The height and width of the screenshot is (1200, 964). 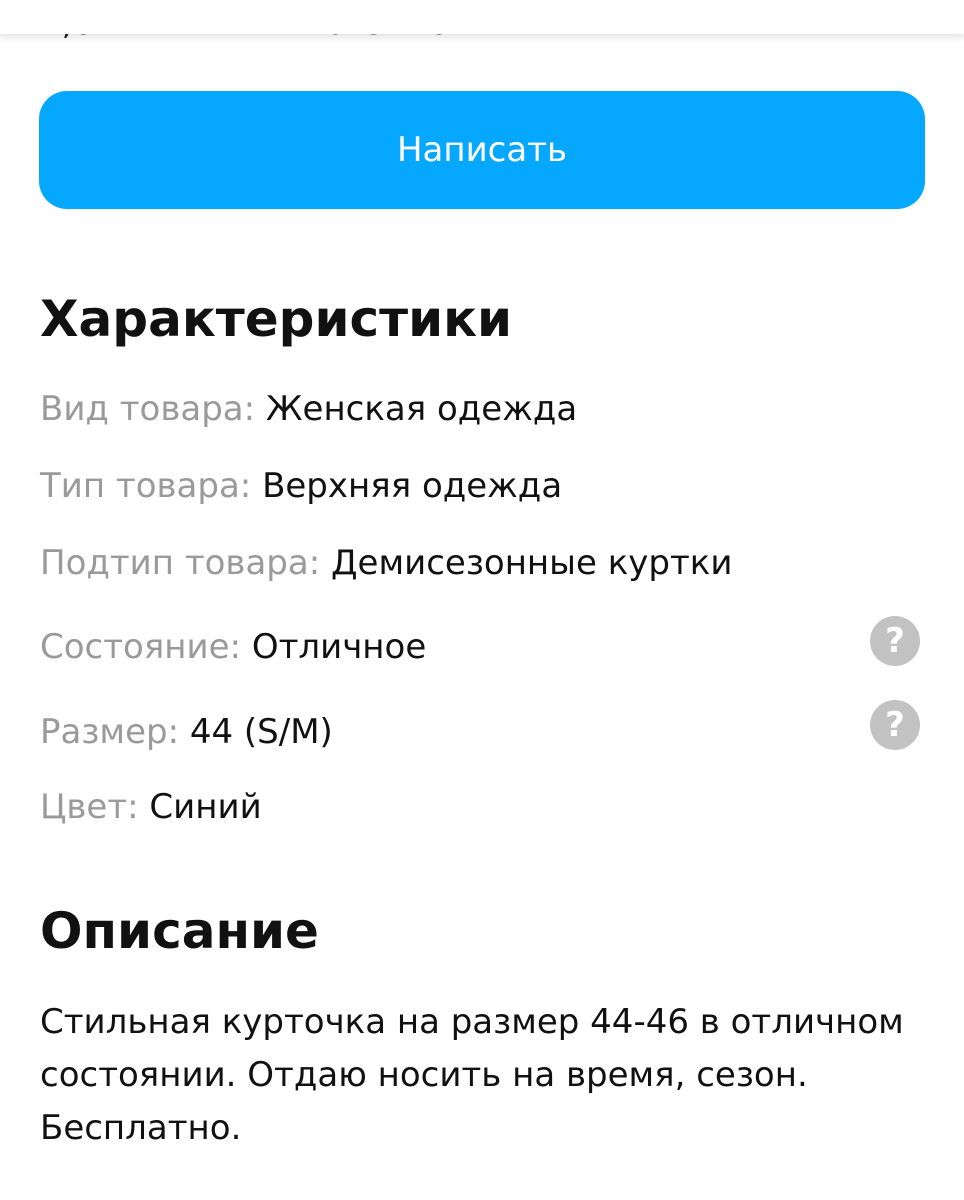 What do you see at coordinates (480, 732) in the screenshot?
I see `spec-row-size: Размер: 44 (S/M)` at bounding box center [480, 732].